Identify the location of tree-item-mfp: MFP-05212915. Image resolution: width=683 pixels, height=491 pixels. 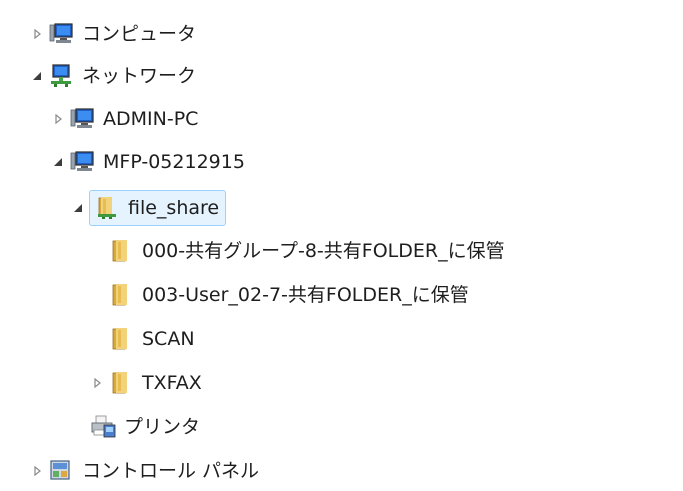
(148, 162).